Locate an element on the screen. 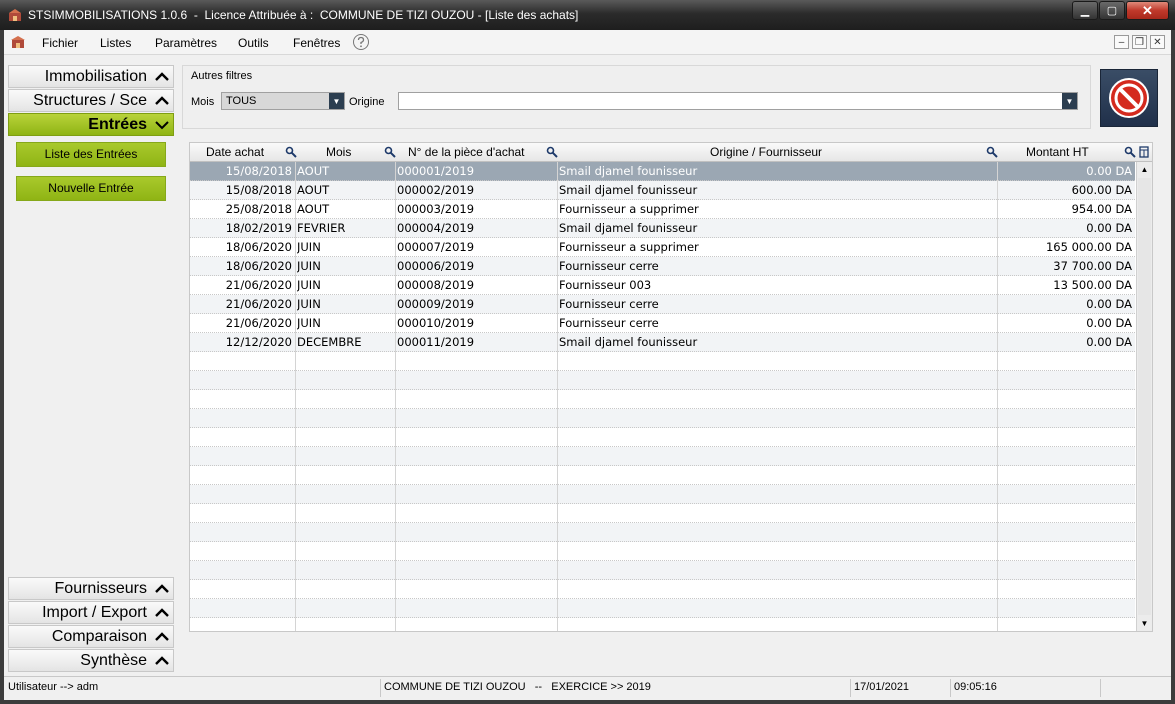 This screenshot has height=704, width=1175. mois-select: TOUS ▼ is located at coordinates (283, 101).